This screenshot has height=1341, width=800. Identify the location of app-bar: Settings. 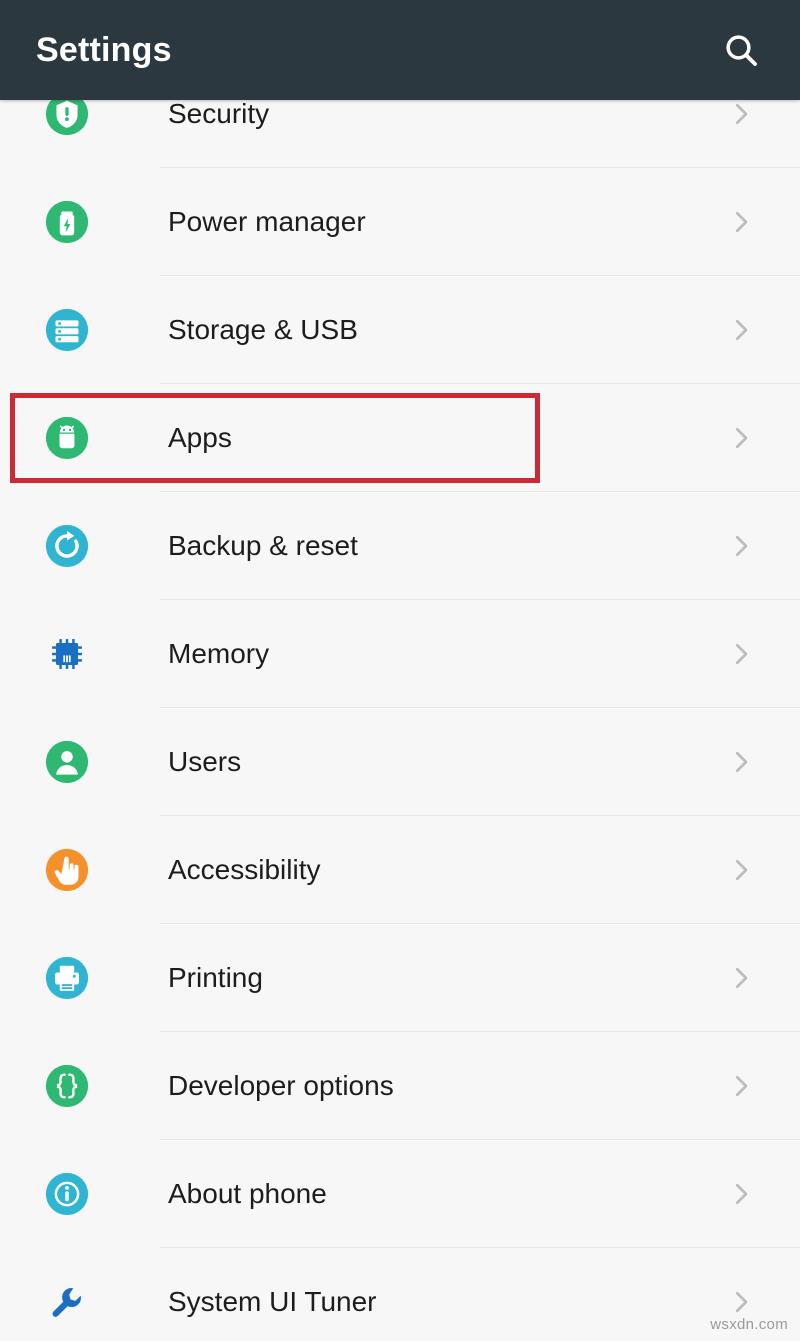
(400, 50).